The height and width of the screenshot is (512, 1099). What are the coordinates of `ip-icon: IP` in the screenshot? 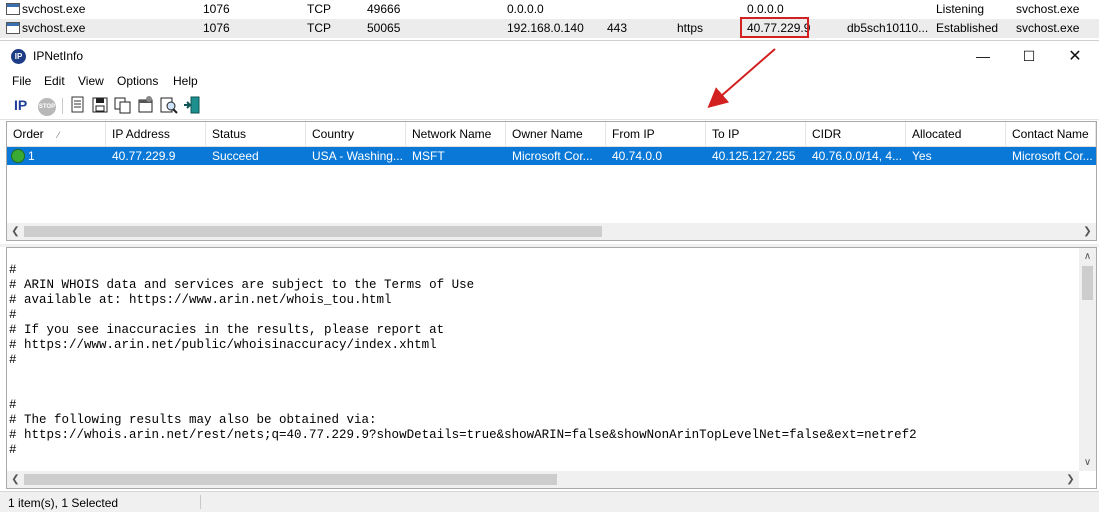 It's located at (24, 107).